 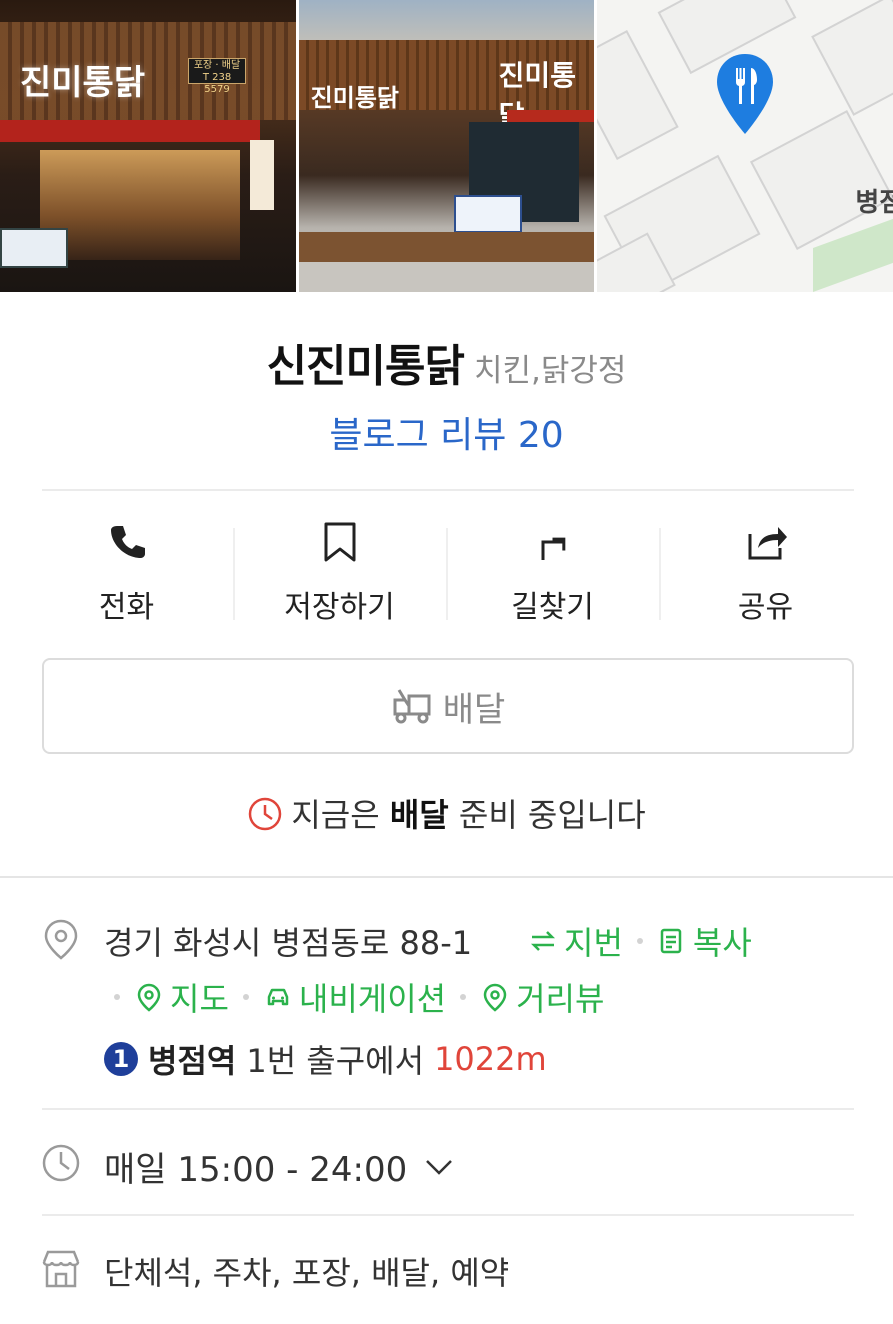 I want to click on copy-icon, so click(x=671, y=941).